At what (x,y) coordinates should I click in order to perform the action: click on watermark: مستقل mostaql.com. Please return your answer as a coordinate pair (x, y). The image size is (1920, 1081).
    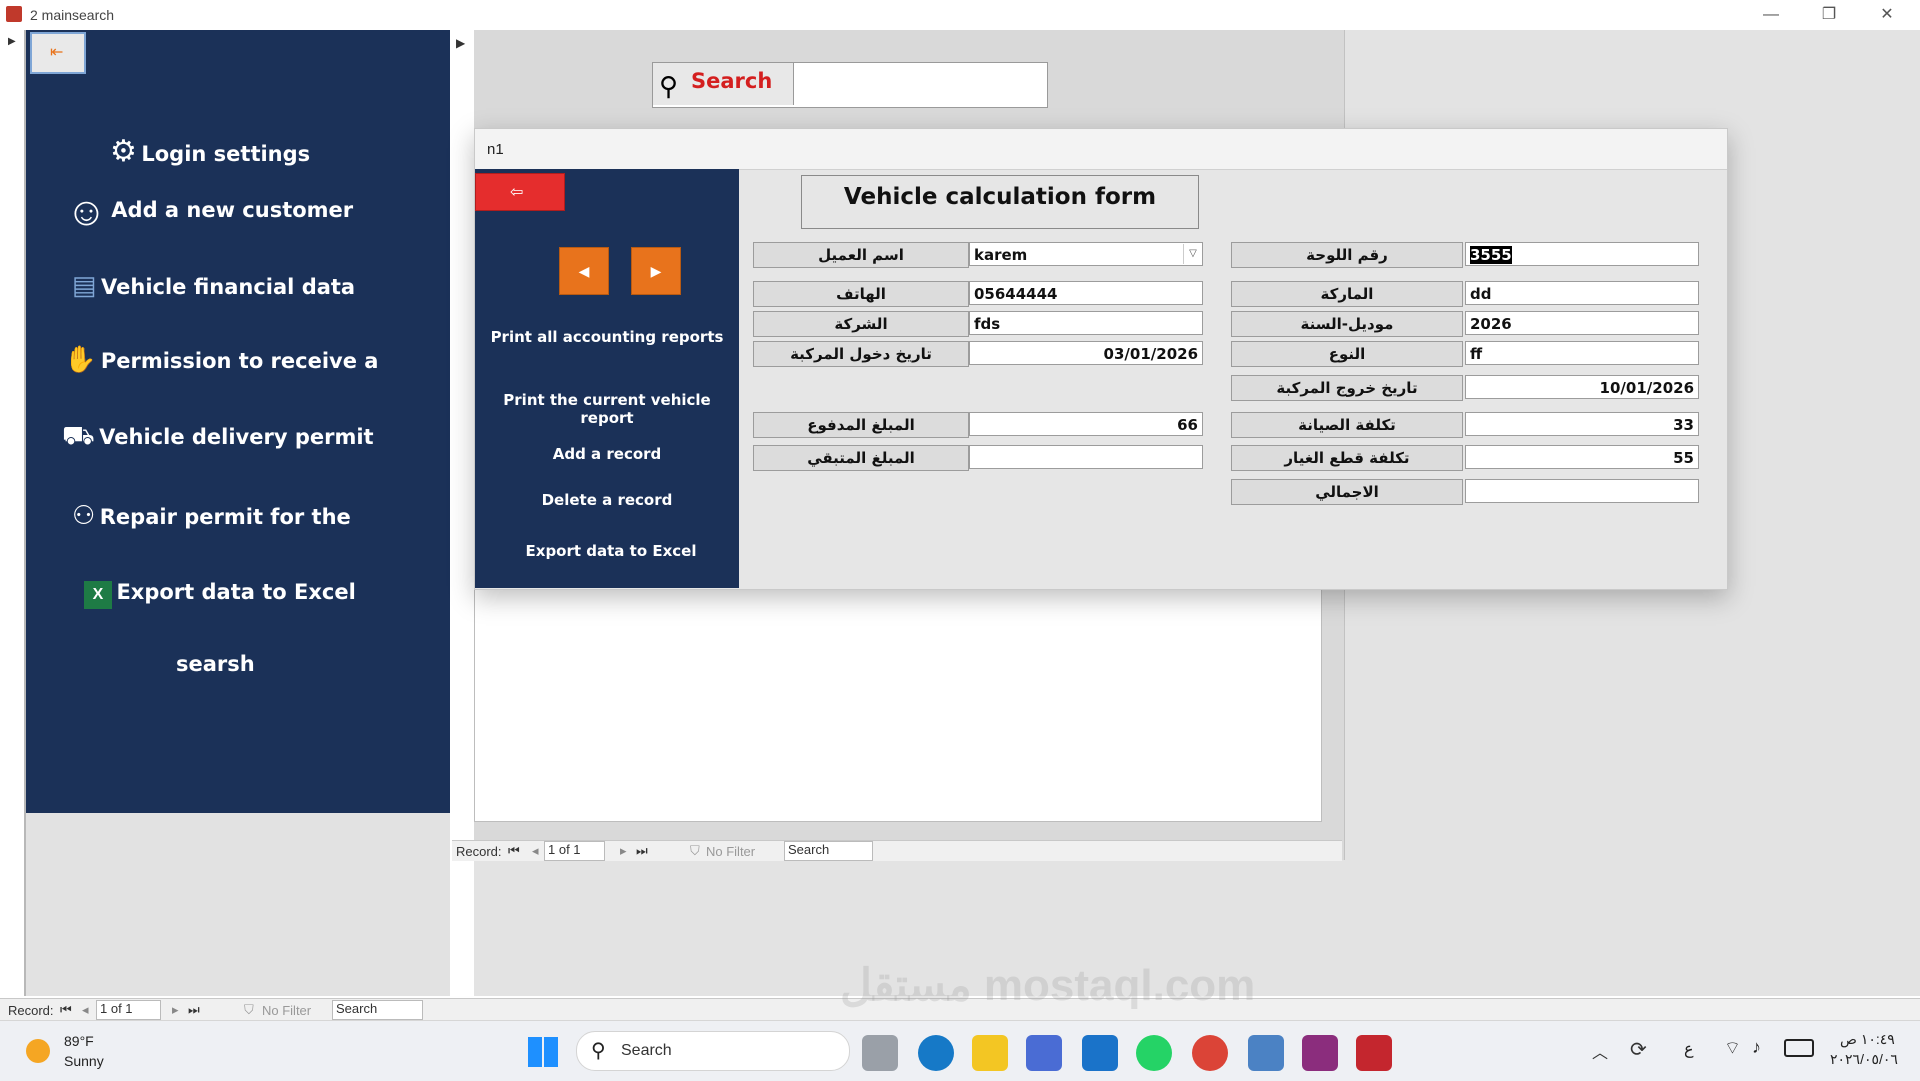
    Looking at the image, I should click on (1048, 985).